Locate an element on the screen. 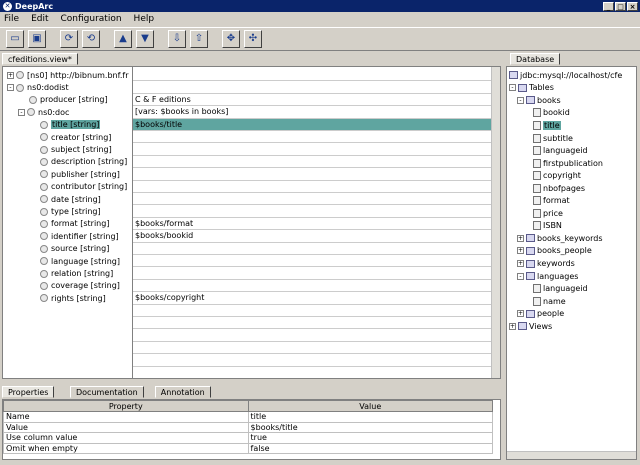  property-value: false is located at coordinates (370, 448).